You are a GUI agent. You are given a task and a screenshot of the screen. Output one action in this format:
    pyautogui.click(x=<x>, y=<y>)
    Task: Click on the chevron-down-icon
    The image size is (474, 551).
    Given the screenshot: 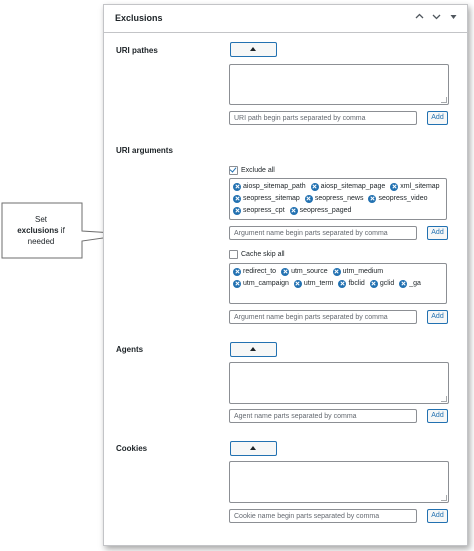 What is the action you would take?
    pyautogui.click(x=436, y=16)
    